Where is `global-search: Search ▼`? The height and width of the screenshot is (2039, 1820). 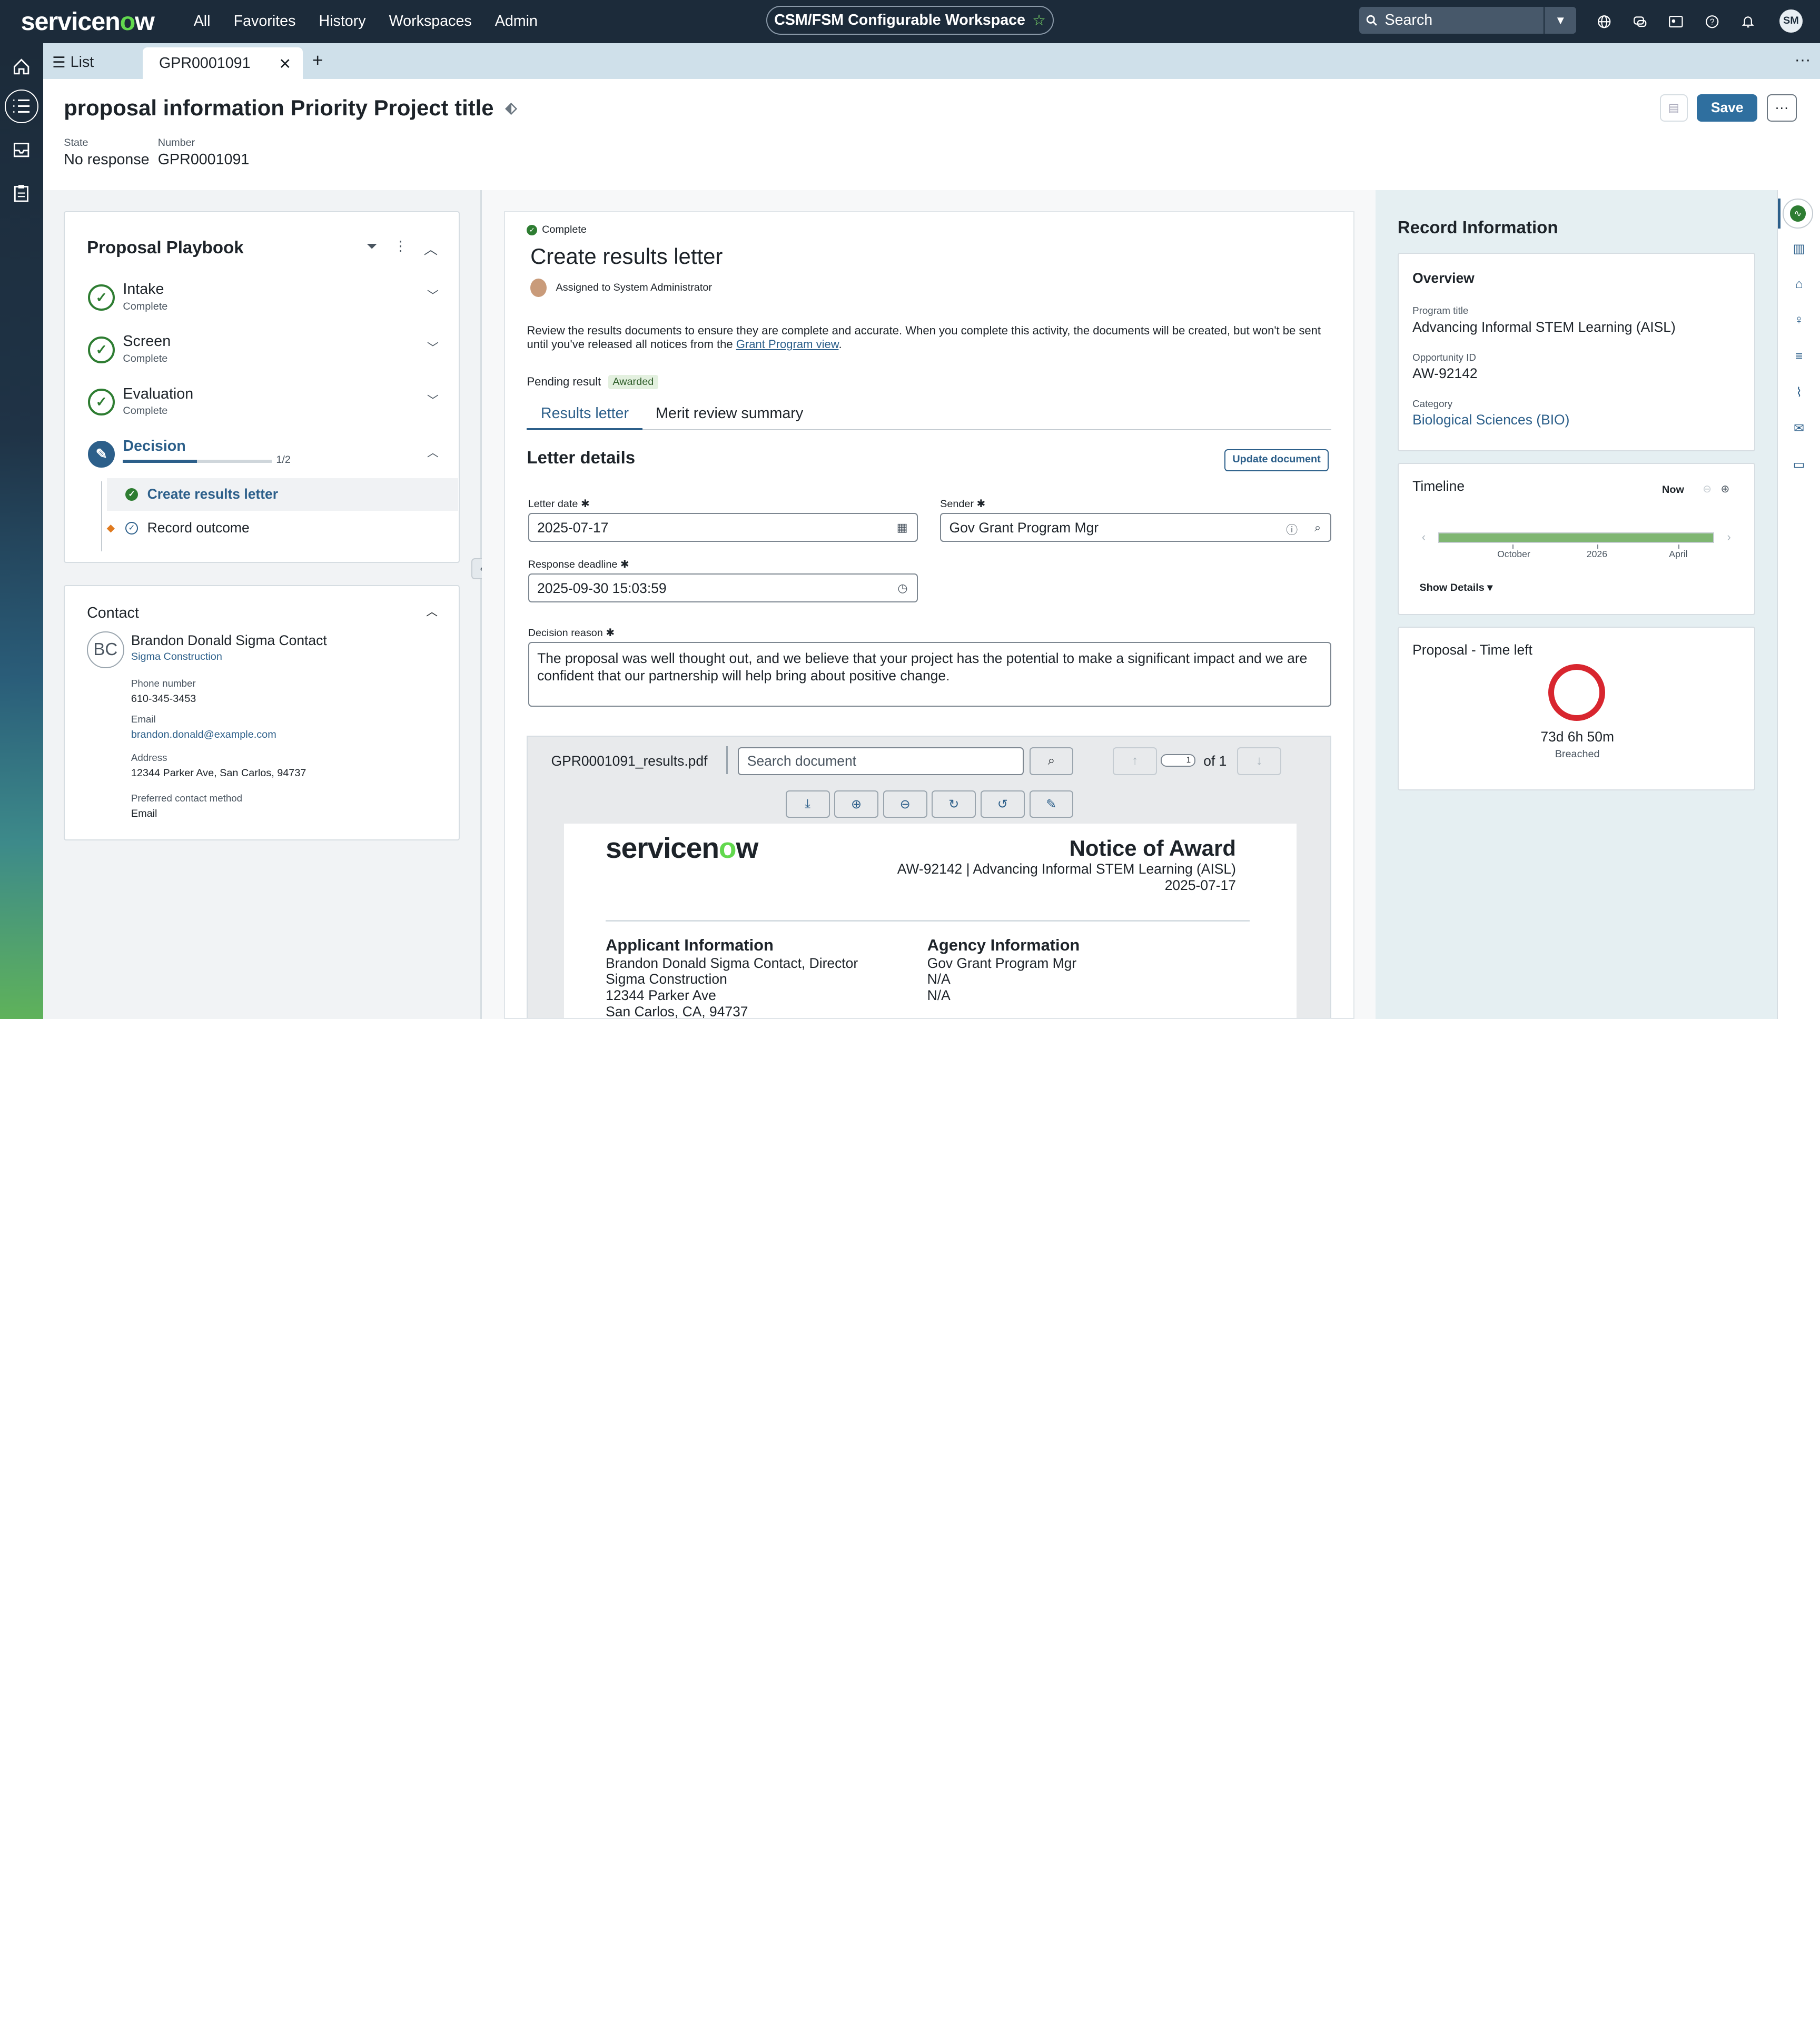 global-search: Search ▼ is located at coordinates (1468, 21).